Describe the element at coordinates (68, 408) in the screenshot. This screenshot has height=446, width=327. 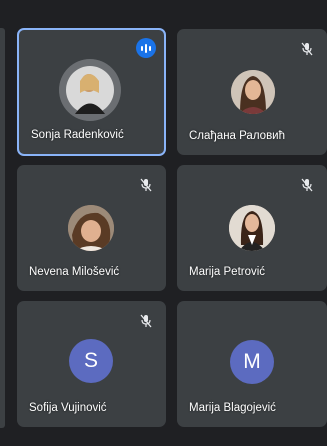
I see `participant-name: Sofija Vujinović` at that location.